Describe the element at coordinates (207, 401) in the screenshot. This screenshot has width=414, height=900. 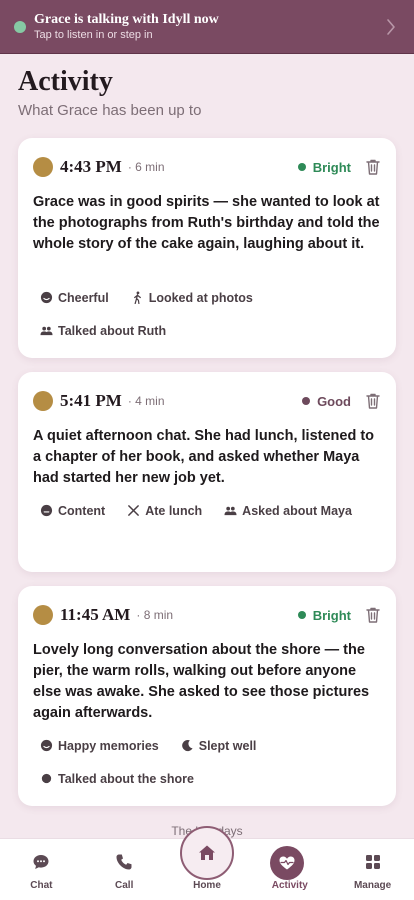
I see `card-header: 5:41 PM · 4 min Good` at that location.